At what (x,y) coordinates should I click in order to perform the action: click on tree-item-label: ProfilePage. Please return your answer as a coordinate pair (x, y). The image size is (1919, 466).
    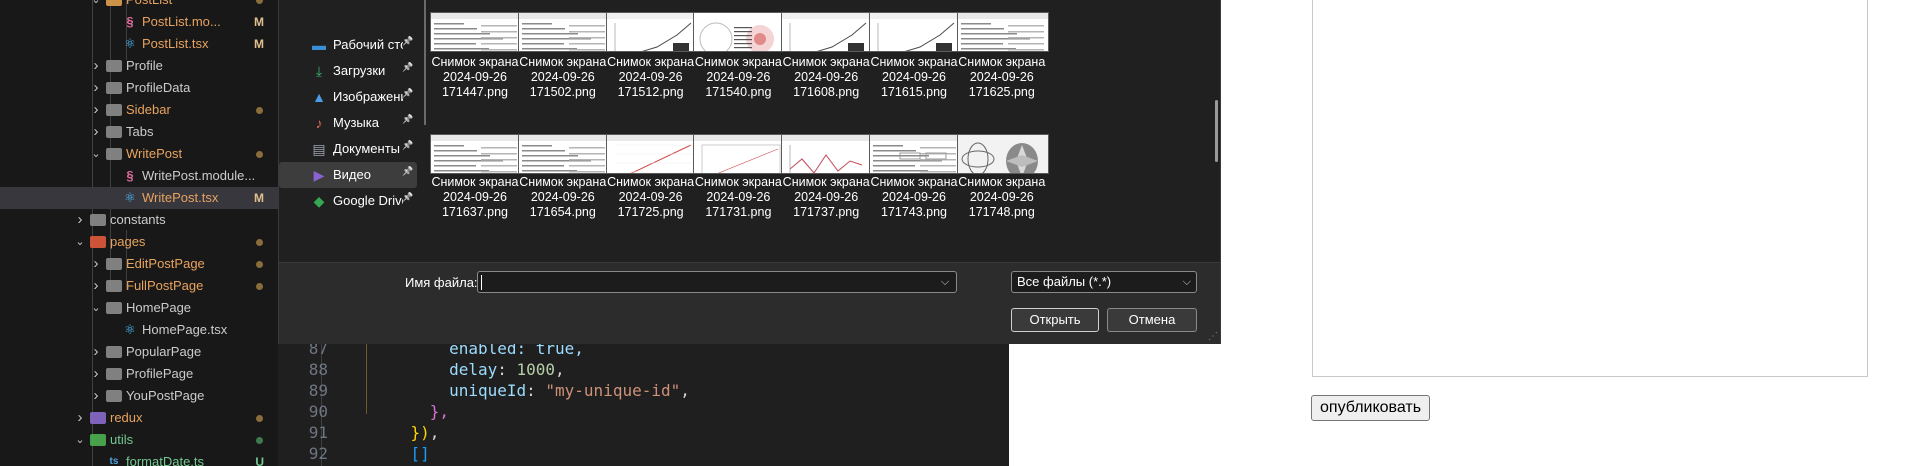
    Looking at the image, I should click on (160, 373).